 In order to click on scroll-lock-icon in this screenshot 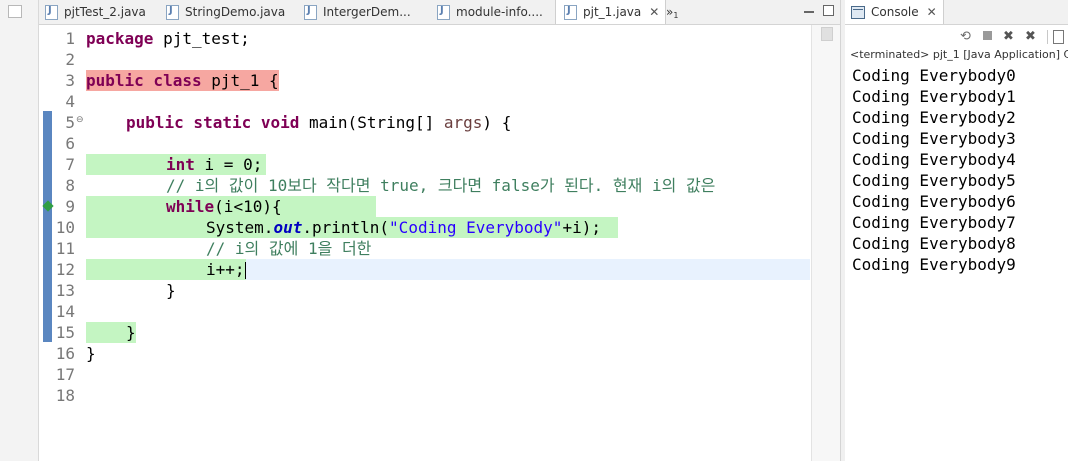, I will do `click(1058, 37)`.